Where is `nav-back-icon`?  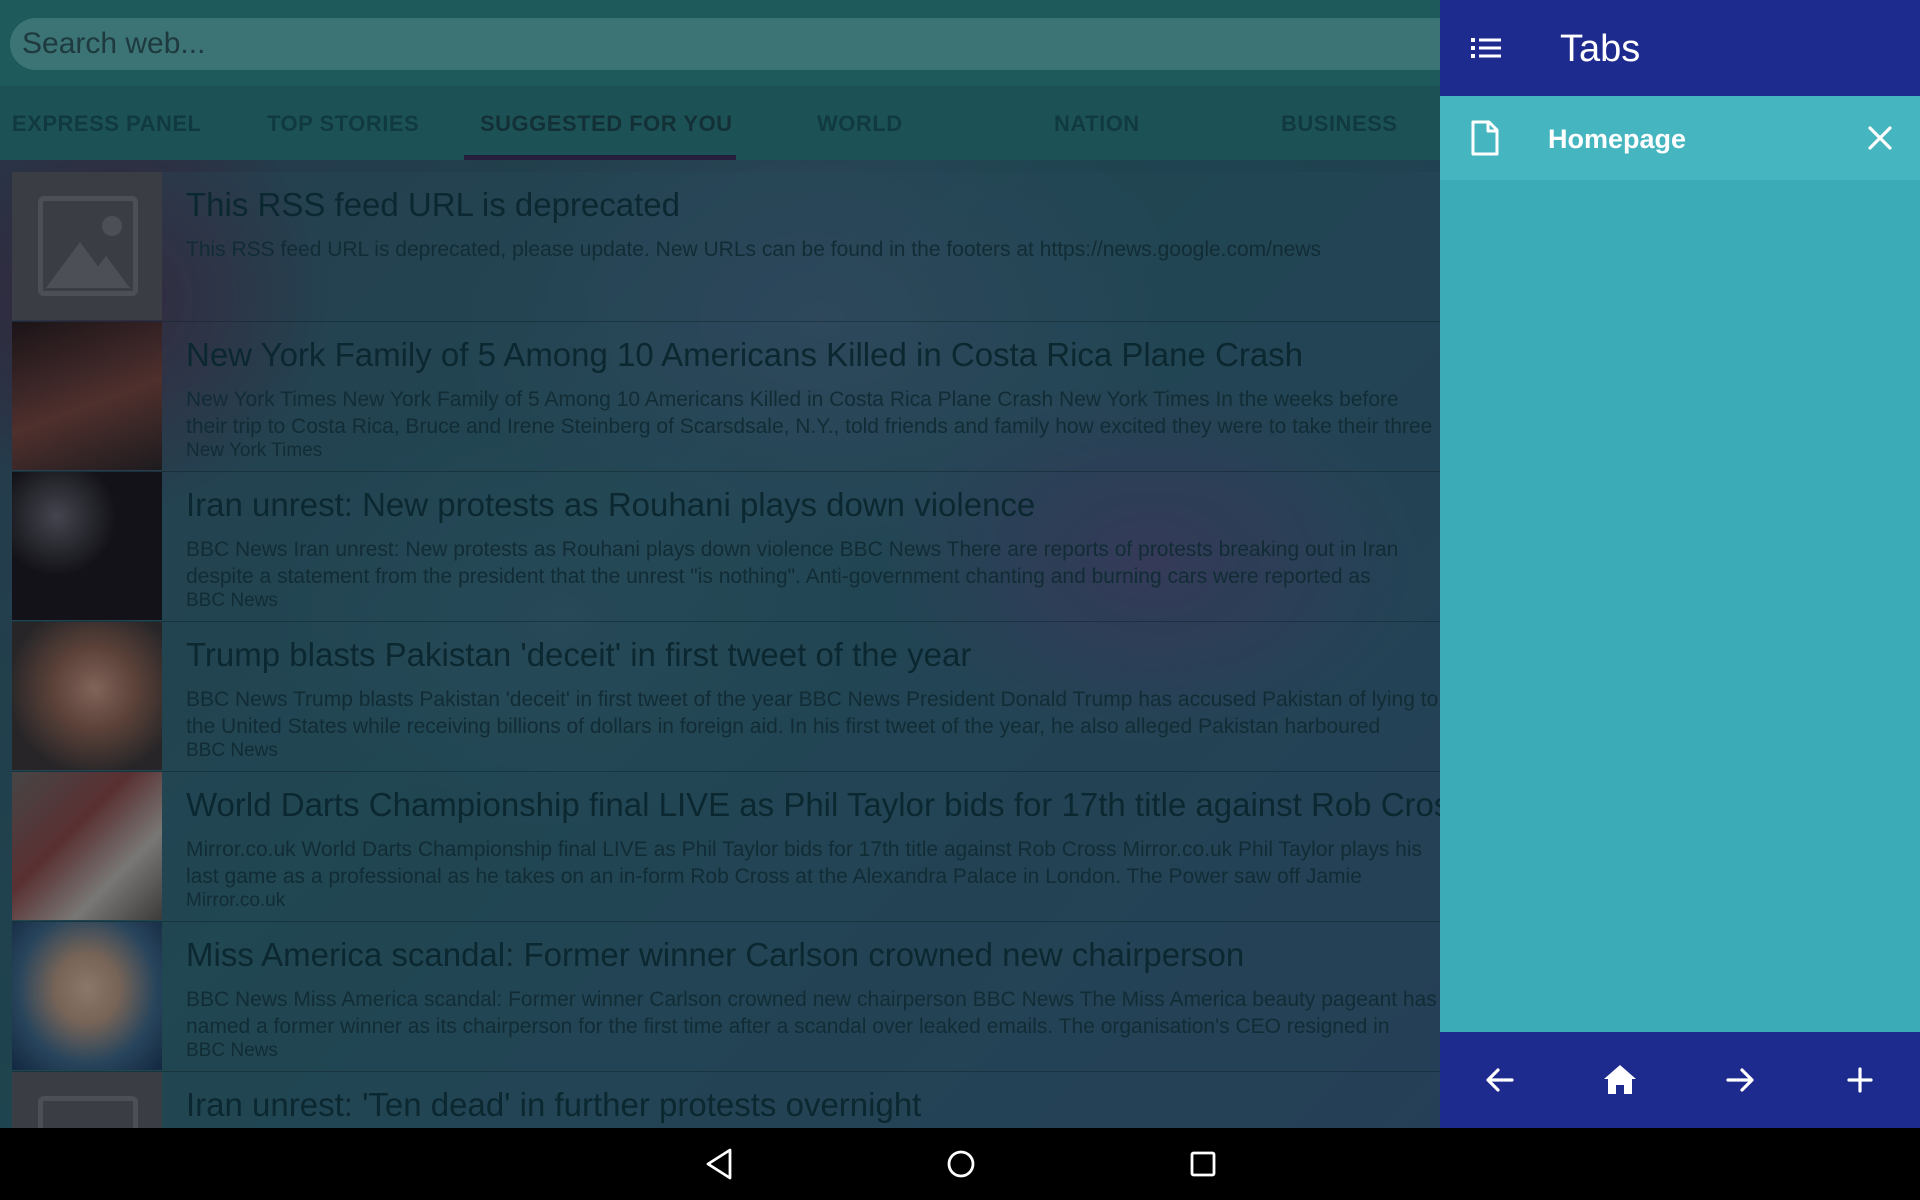 nav-back-icon is located at coordinates (720, 1164).